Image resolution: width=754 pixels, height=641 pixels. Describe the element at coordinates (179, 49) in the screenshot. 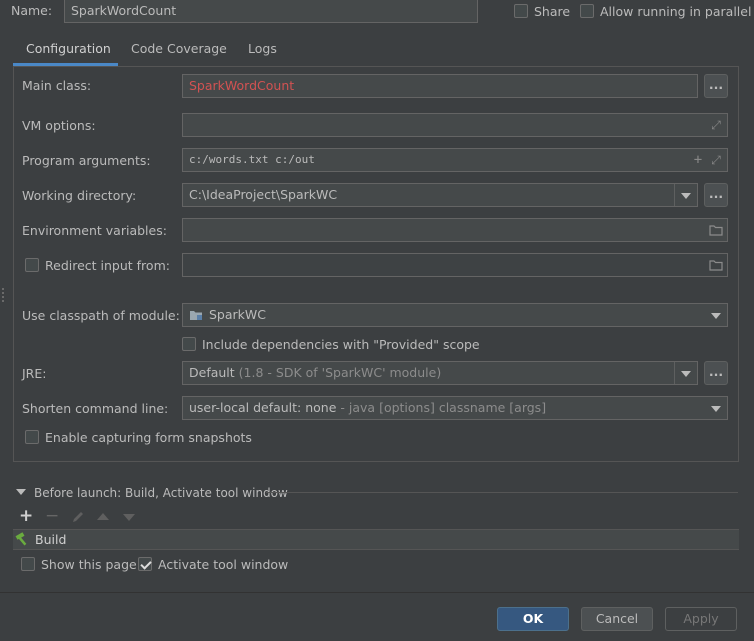

I see `tab-code-coverage: Code Coverage` at that location.